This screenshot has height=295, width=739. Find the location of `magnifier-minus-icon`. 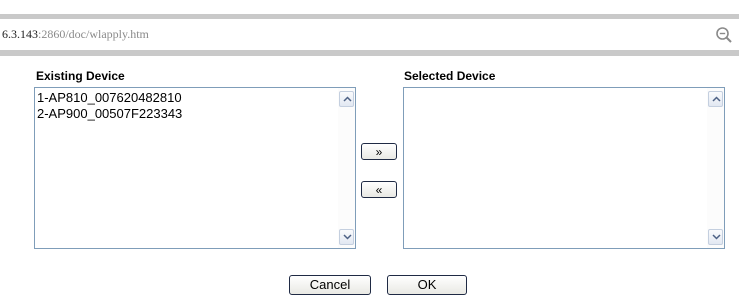

magnifier-minus-icon is located at coordinates (724, 35).